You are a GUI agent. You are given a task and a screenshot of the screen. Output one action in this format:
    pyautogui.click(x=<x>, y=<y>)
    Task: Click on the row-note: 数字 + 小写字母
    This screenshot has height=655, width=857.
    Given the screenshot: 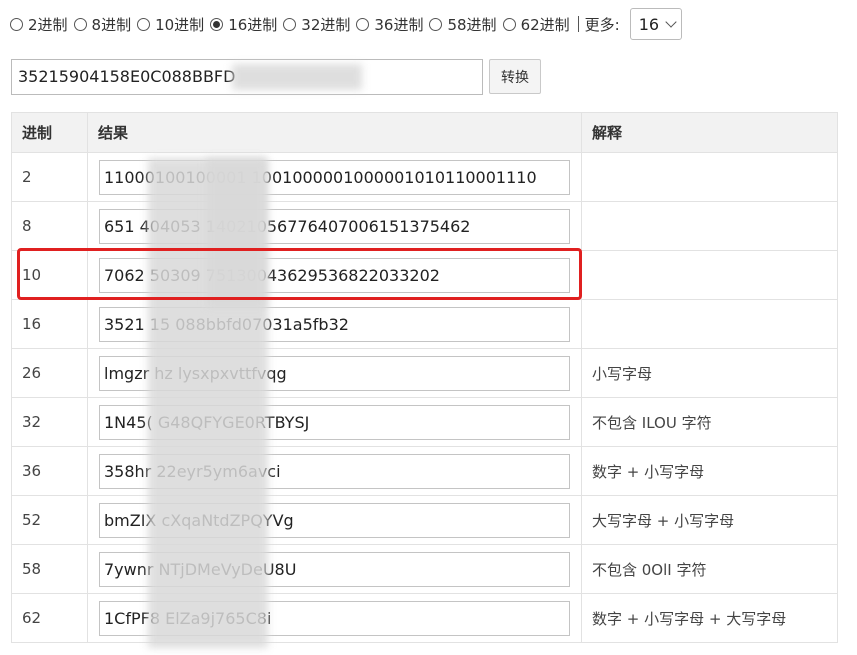 What is the action you would take?
    pyautogui.click(x=709, y=471)
    